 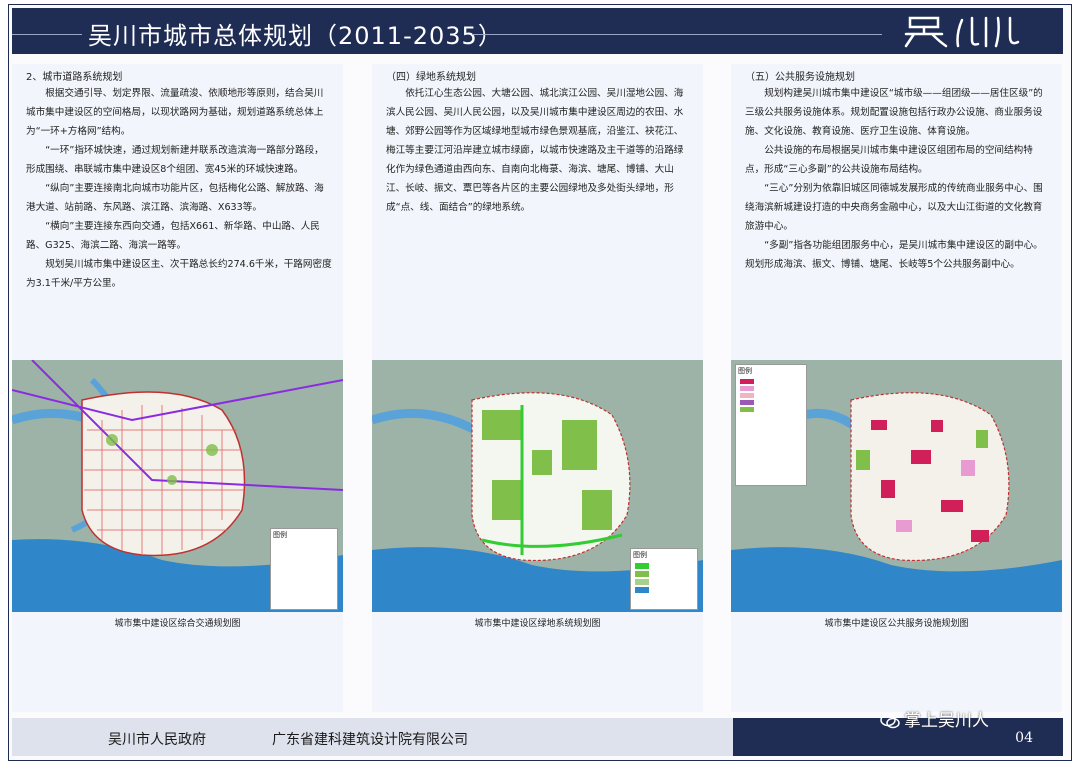 I want to click on green-system-map: 图例, so click(x=537, y=486).